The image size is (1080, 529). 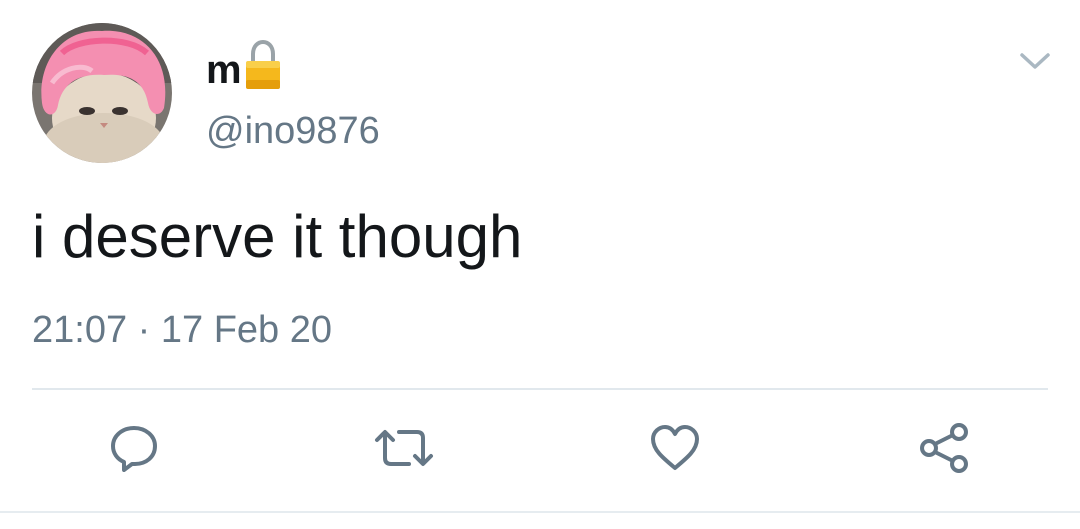 I want to click on avatar, so click(x=102, y=93).